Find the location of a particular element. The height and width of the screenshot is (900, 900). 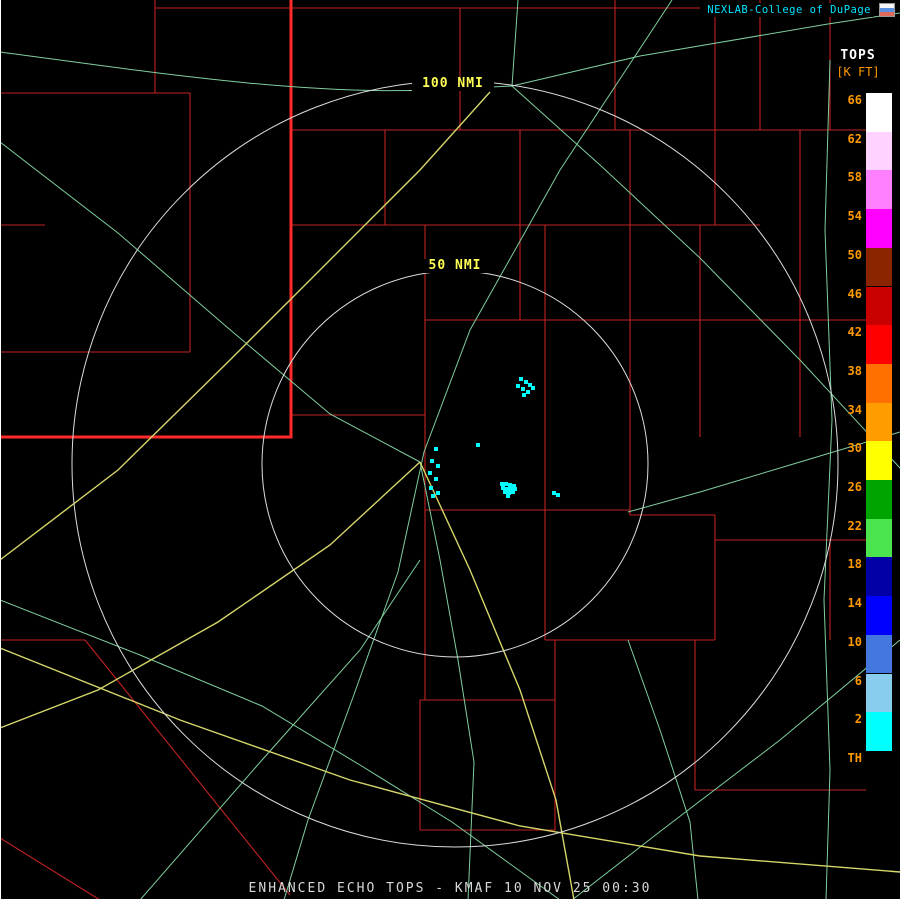

legend-entry-label: 38 is located at coordinates (854, 370).